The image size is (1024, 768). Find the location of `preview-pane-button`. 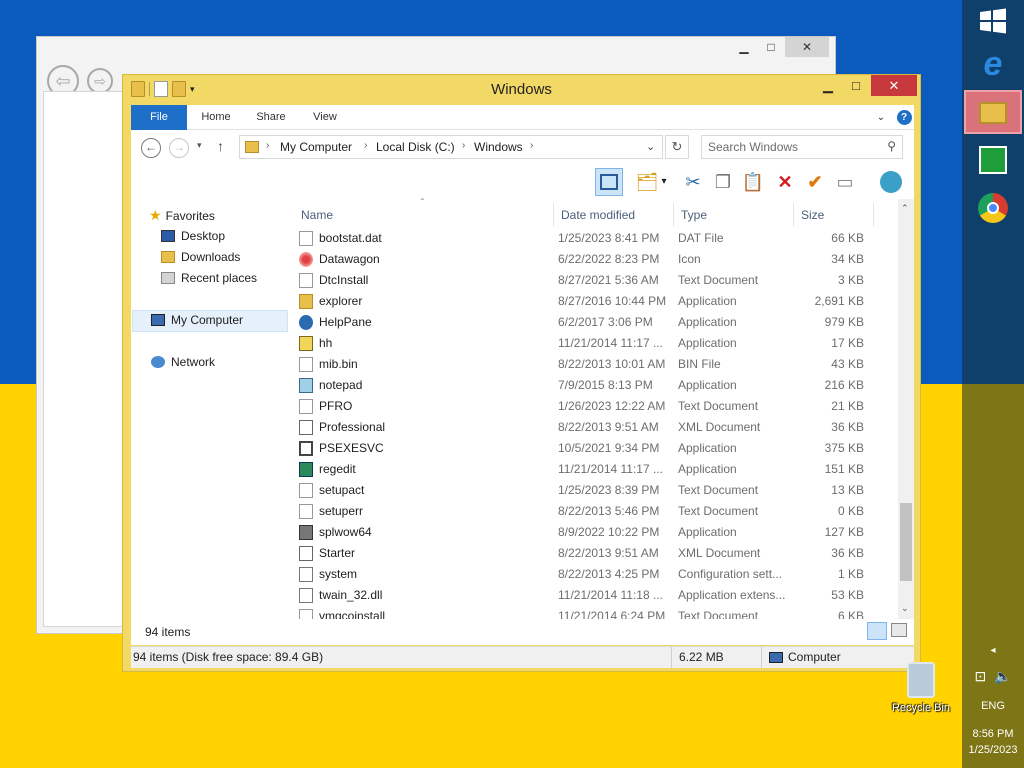

preview-pane-button is located at coordinates (609, 182).